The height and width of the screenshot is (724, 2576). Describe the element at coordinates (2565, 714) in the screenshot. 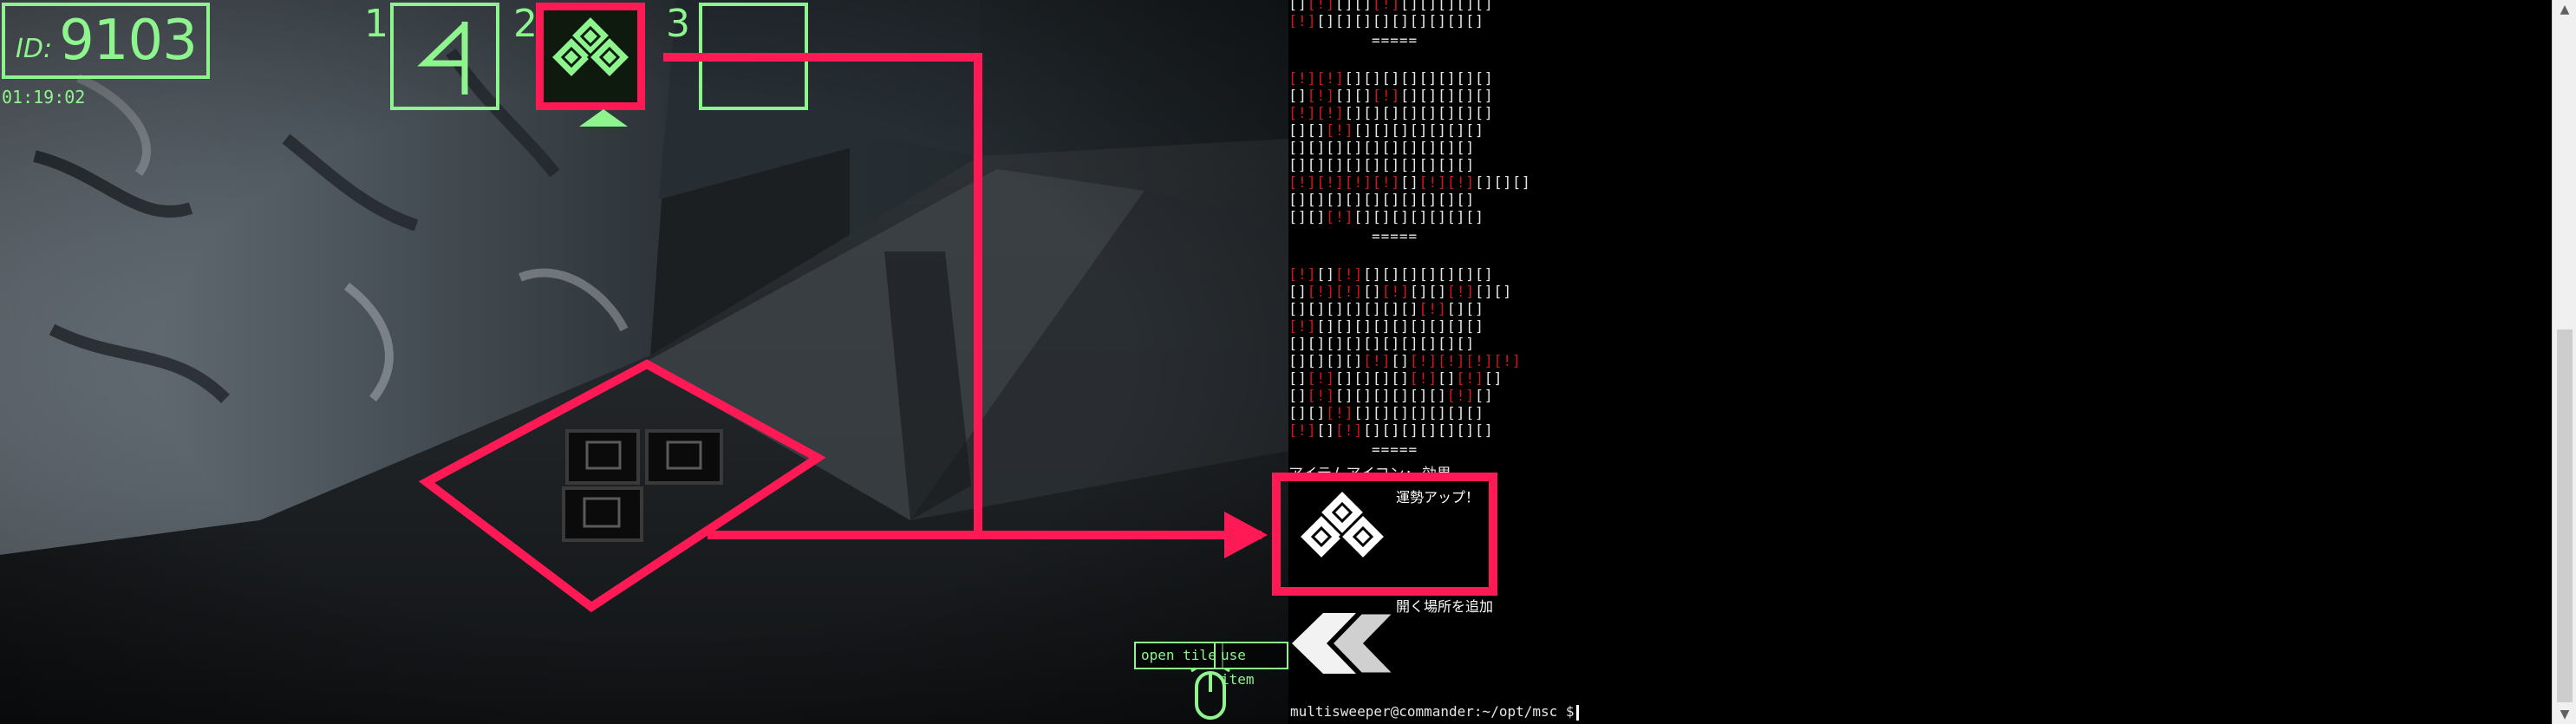

I see `scroll-down-arrow-icon: ▼` at that location.